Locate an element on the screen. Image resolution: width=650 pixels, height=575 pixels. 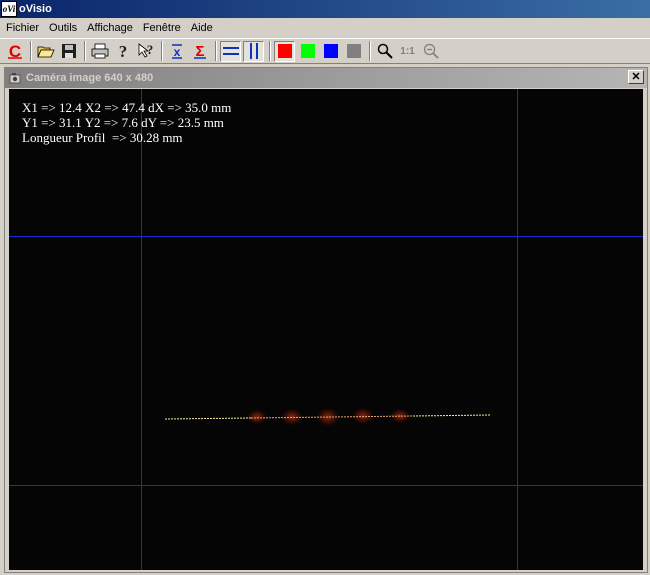
zoom-1to1-button: 1:1 is located at coordinates (407, 51).